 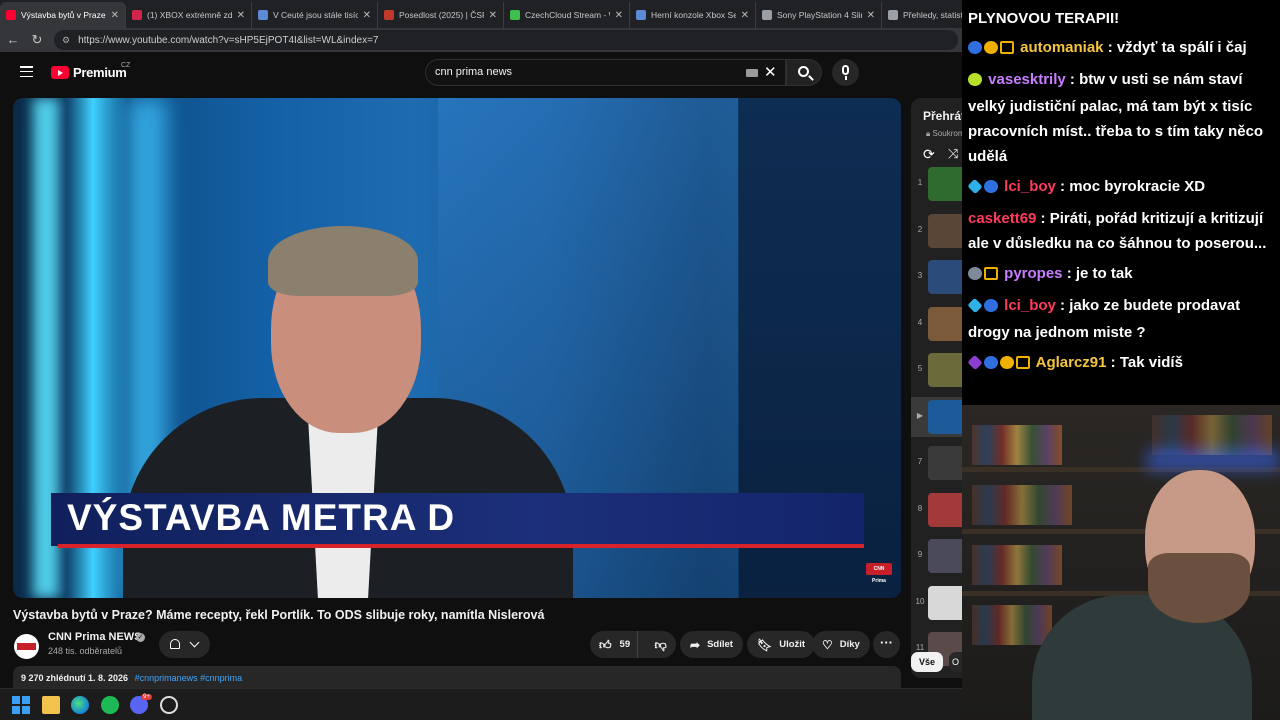 What do you see at coordinates (1151, 362) in the screenshot?
I see `chat-text: Tak vidíš` at bounding box center [1151, 362].